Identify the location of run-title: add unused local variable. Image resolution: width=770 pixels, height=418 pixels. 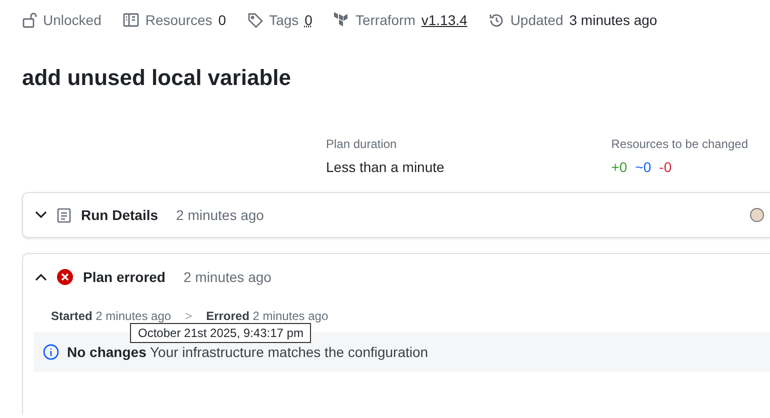
(157, 78).